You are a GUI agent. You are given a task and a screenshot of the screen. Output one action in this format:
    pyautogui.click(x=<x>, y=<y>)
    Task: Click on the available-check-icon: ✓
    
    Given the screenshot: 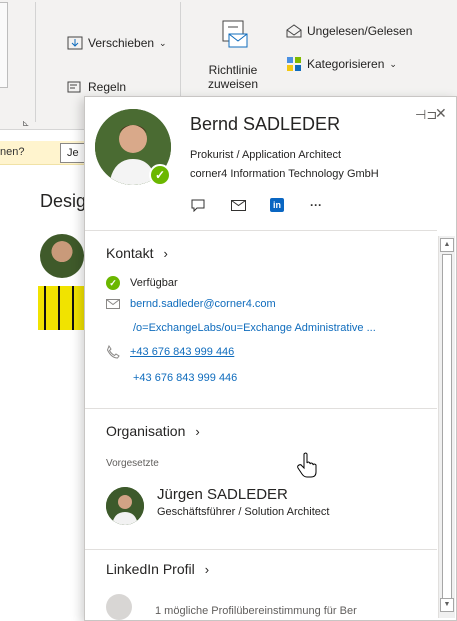 What is the action you would take?
    pyautogui.click(x=113, y=283)
    